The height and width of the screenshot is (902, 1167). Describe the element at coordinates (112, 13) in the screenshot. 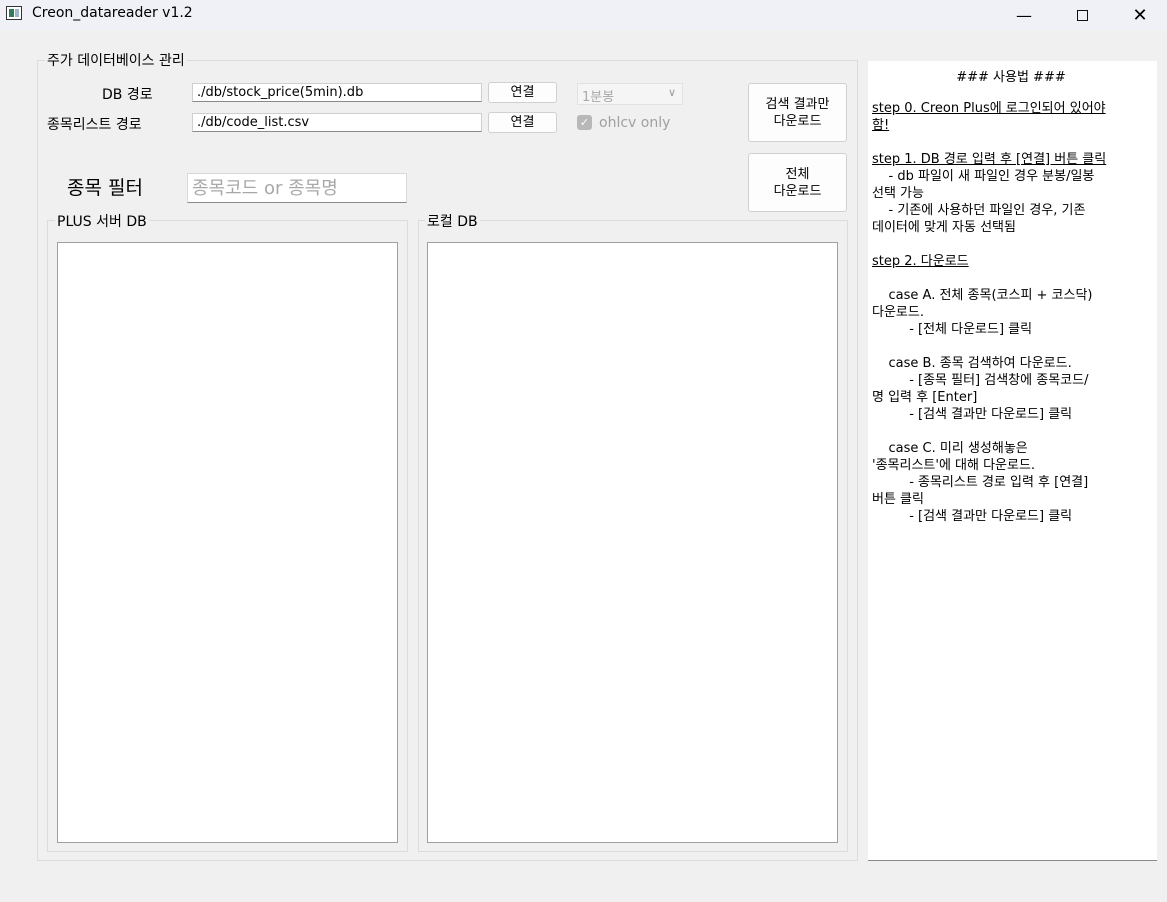

I see `window-title: Creon_datareader v1.2` at that location.